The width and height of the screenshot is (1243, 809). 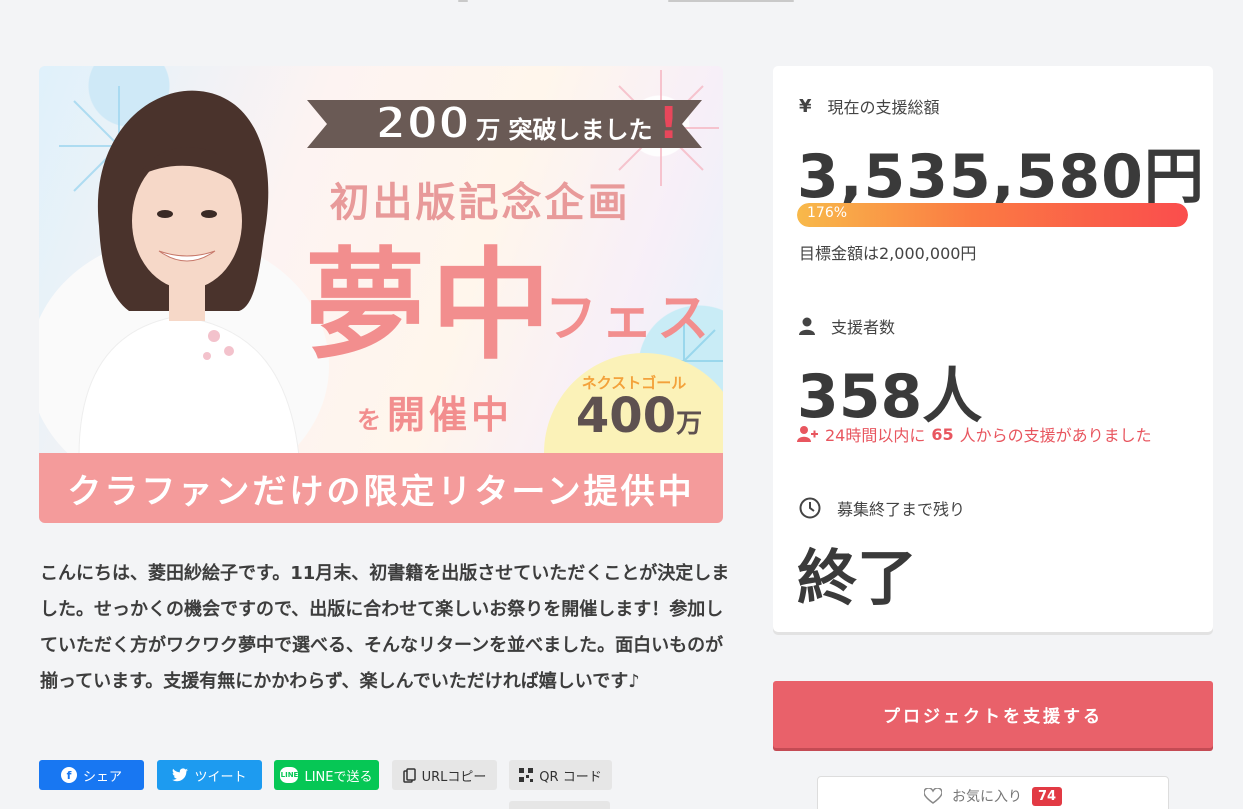 I want to click on hero-main-title-suffix: フェス, so click(x=629, y=319).